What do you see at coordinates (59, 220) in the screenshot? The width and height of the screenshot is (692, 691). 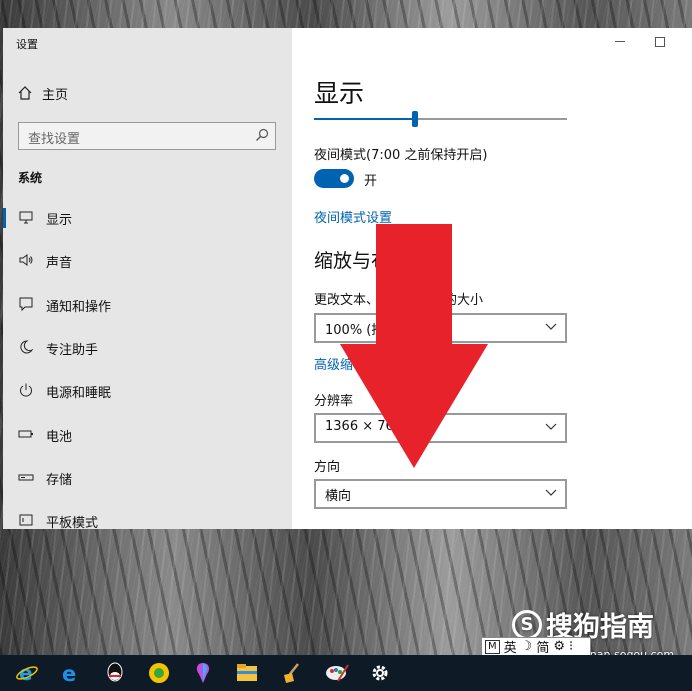 I see `sidebar-item-label: 显示` at bounding box center [59, 220].